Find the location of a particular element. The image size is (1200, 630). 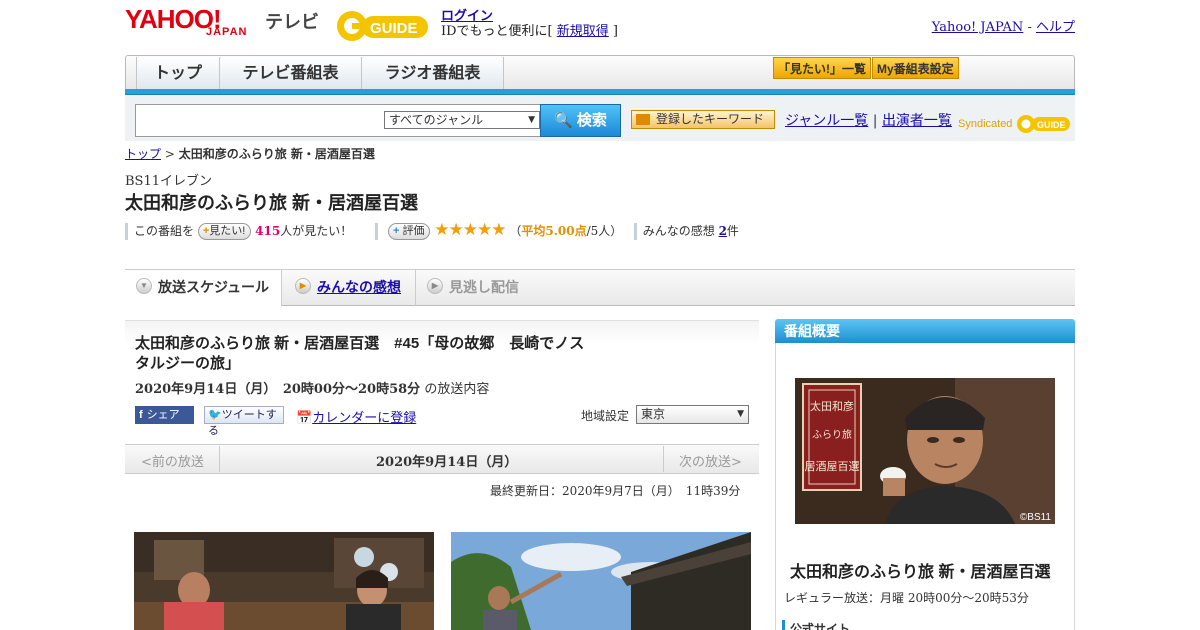

program-logo-subtitle: ふらり旅 is located at coordinates (832, 434).